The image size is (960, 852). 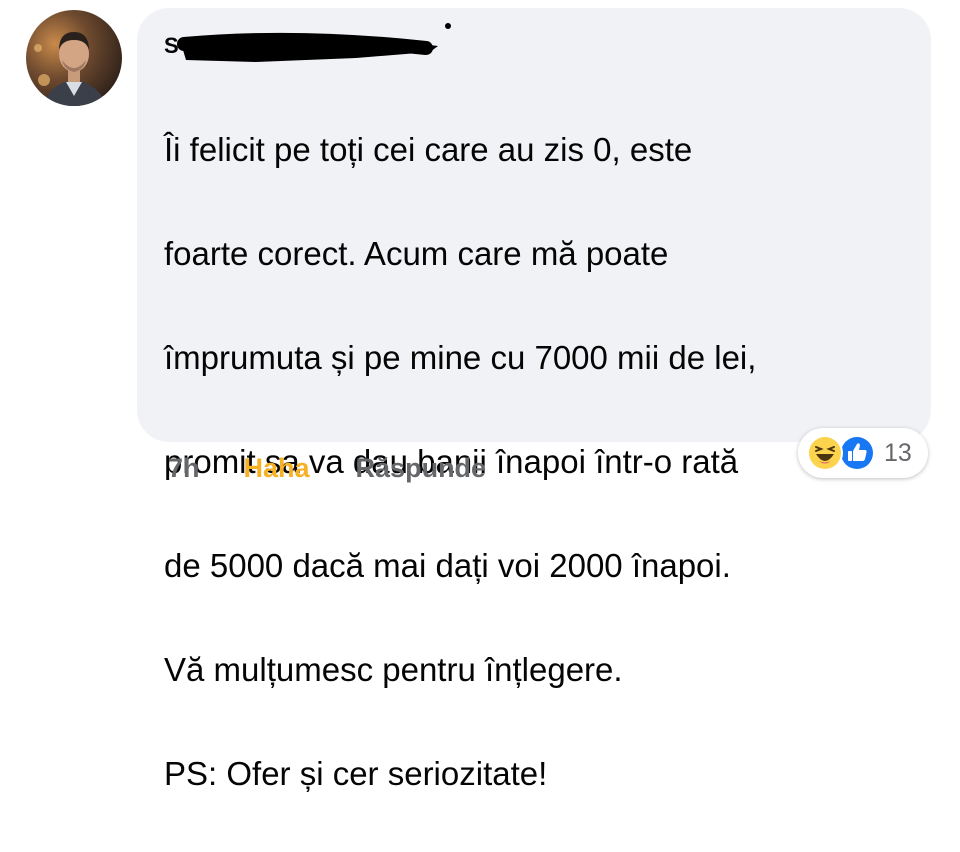 What do you see at coordinates (447, 565) in the screenshot?
I see `comment-line: de 5000 dacă mai dați voi 2000 înapoi.` at bounding box center [447, 565].